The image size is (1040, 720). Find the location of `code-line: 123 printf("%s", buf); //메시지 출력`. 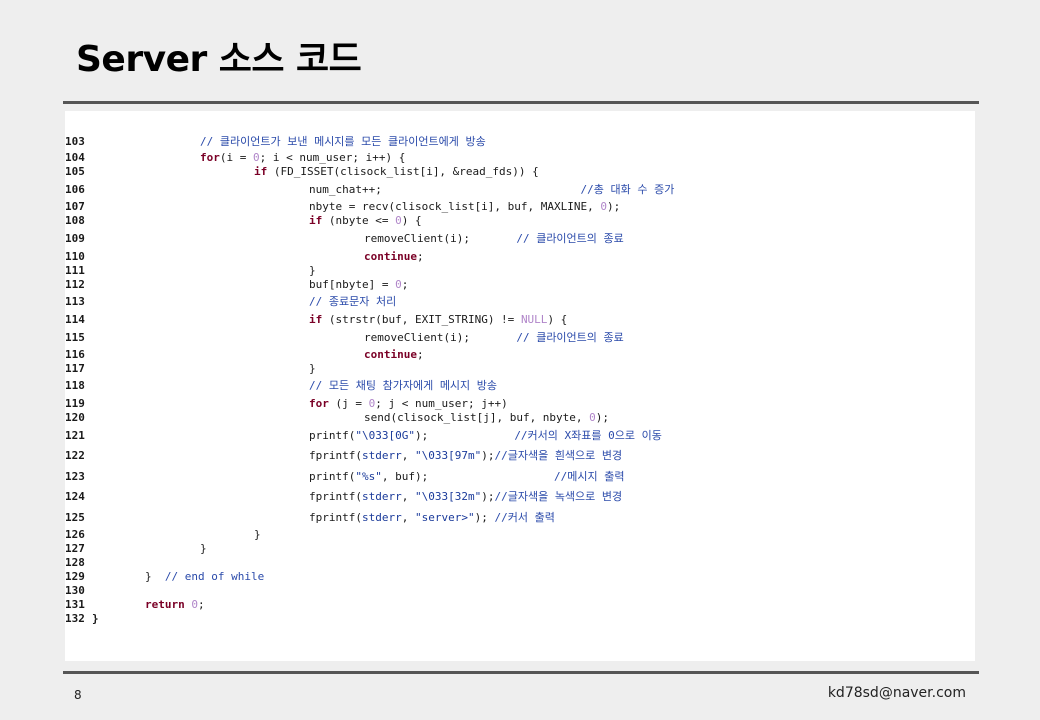

code-line: 123 printf("%s", buf); //메시지 출력 is located at coordinates (515, 477).